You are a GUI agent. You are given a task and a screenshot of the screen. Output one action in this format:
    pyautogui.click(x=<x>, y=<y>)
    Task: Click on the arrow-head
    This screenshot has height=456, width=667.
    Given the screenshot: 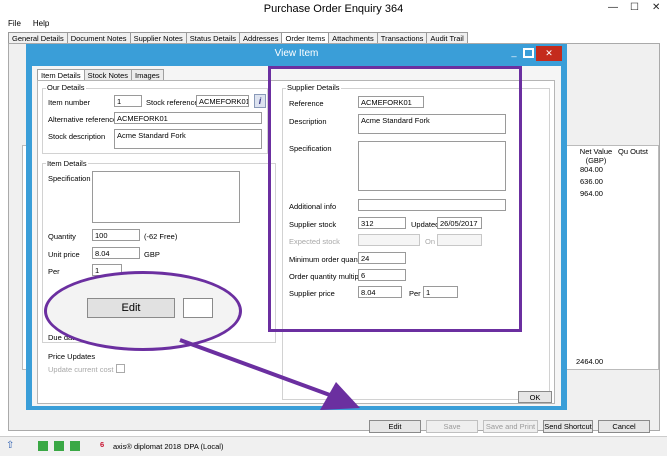 What is the action you would take?
    pyautogui.click(x=340, y=396)
    